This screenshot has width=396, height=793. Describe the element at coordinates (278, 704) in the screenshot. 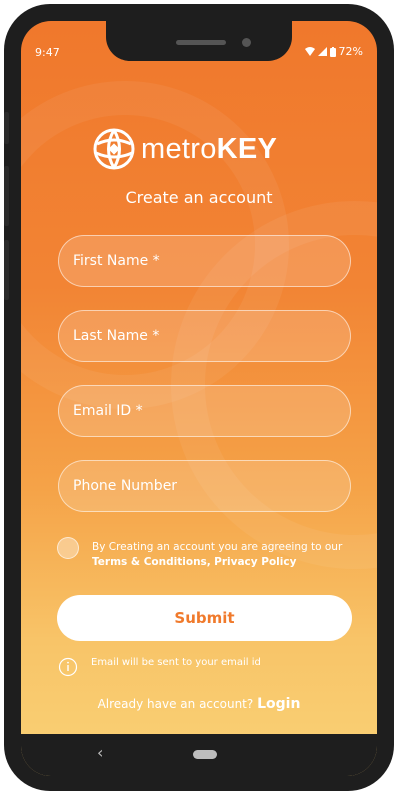

I see `login-link: Login` at that location.